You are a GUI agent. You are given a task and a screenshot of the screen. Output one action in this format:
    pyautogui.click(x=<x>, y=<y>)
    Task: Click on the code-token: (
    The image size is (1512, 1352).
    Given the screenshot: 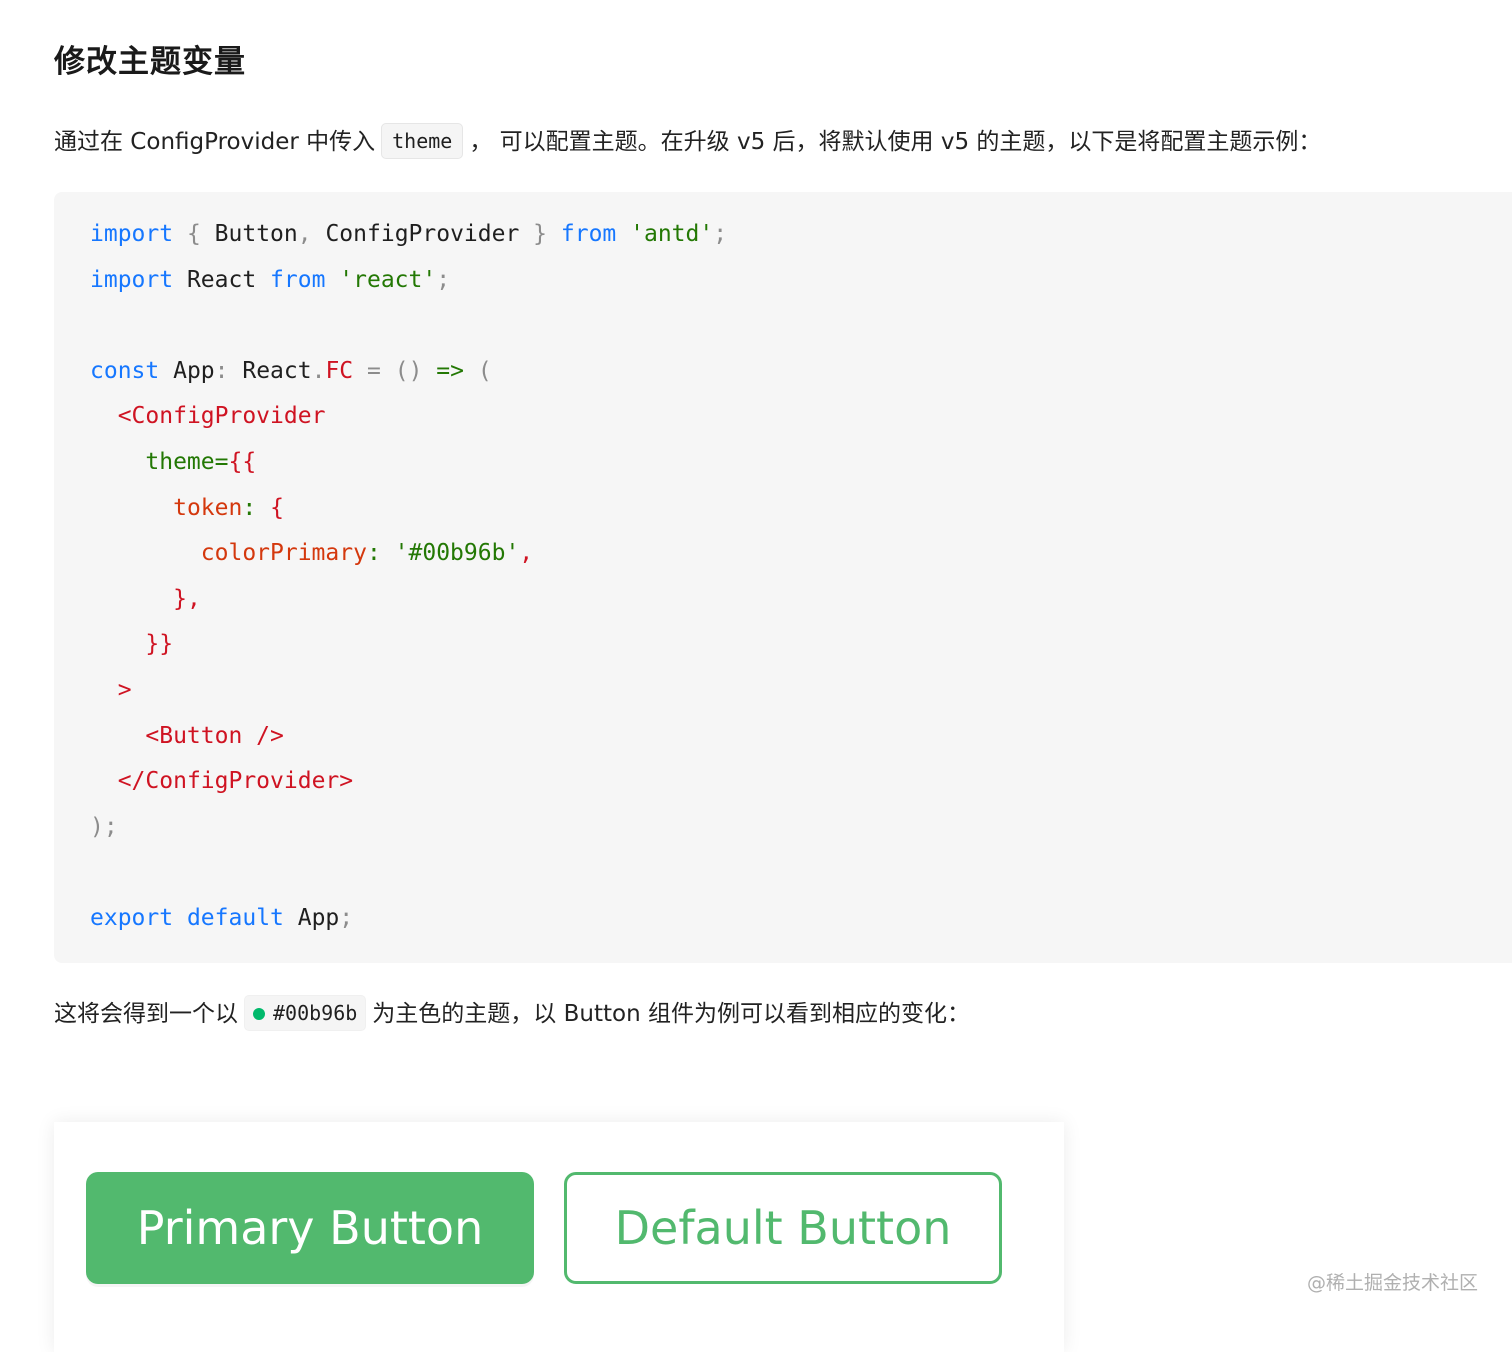 What is the action you would take?
    pyautogui.click(x=484, y=370)
    